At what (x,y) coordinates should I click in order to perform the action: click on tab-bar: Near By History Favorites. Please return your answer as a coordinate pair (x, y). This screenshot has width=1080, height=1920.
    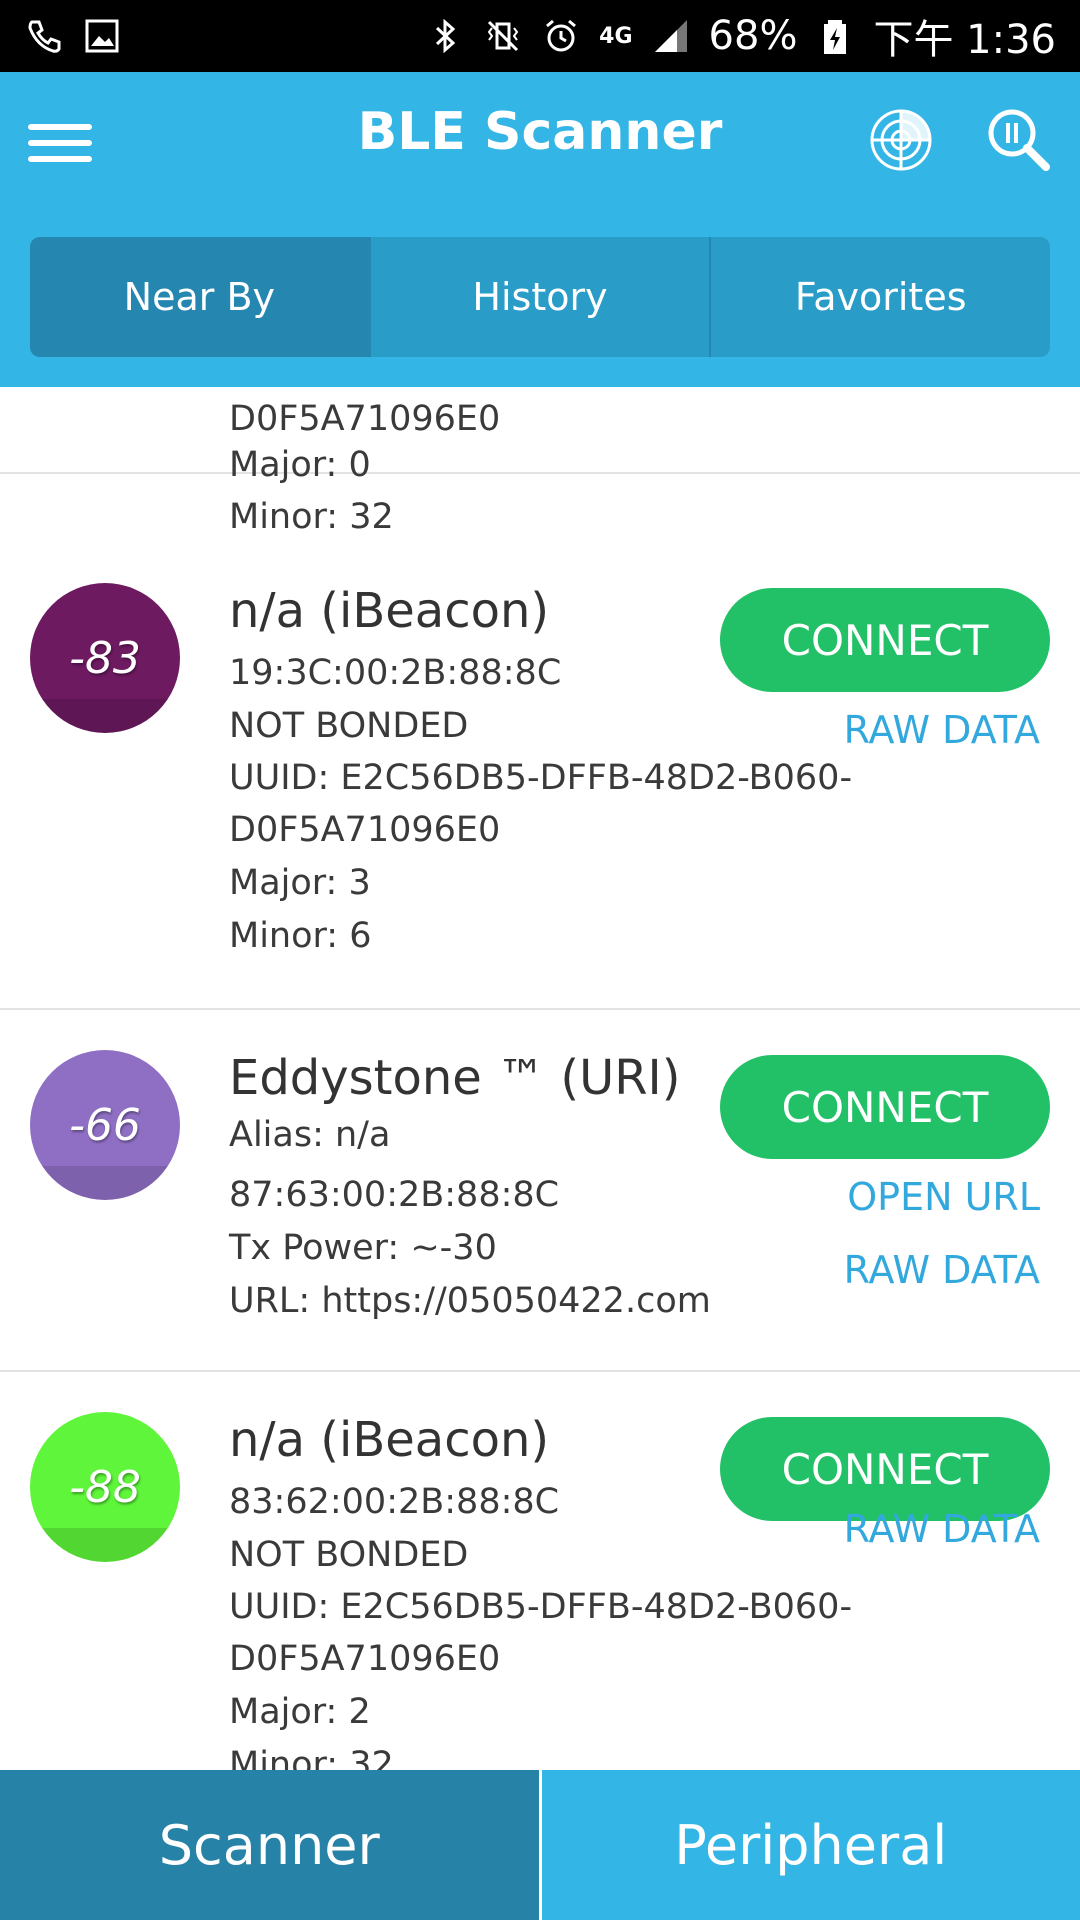
    Looking at the image, I should click on (540, 297).